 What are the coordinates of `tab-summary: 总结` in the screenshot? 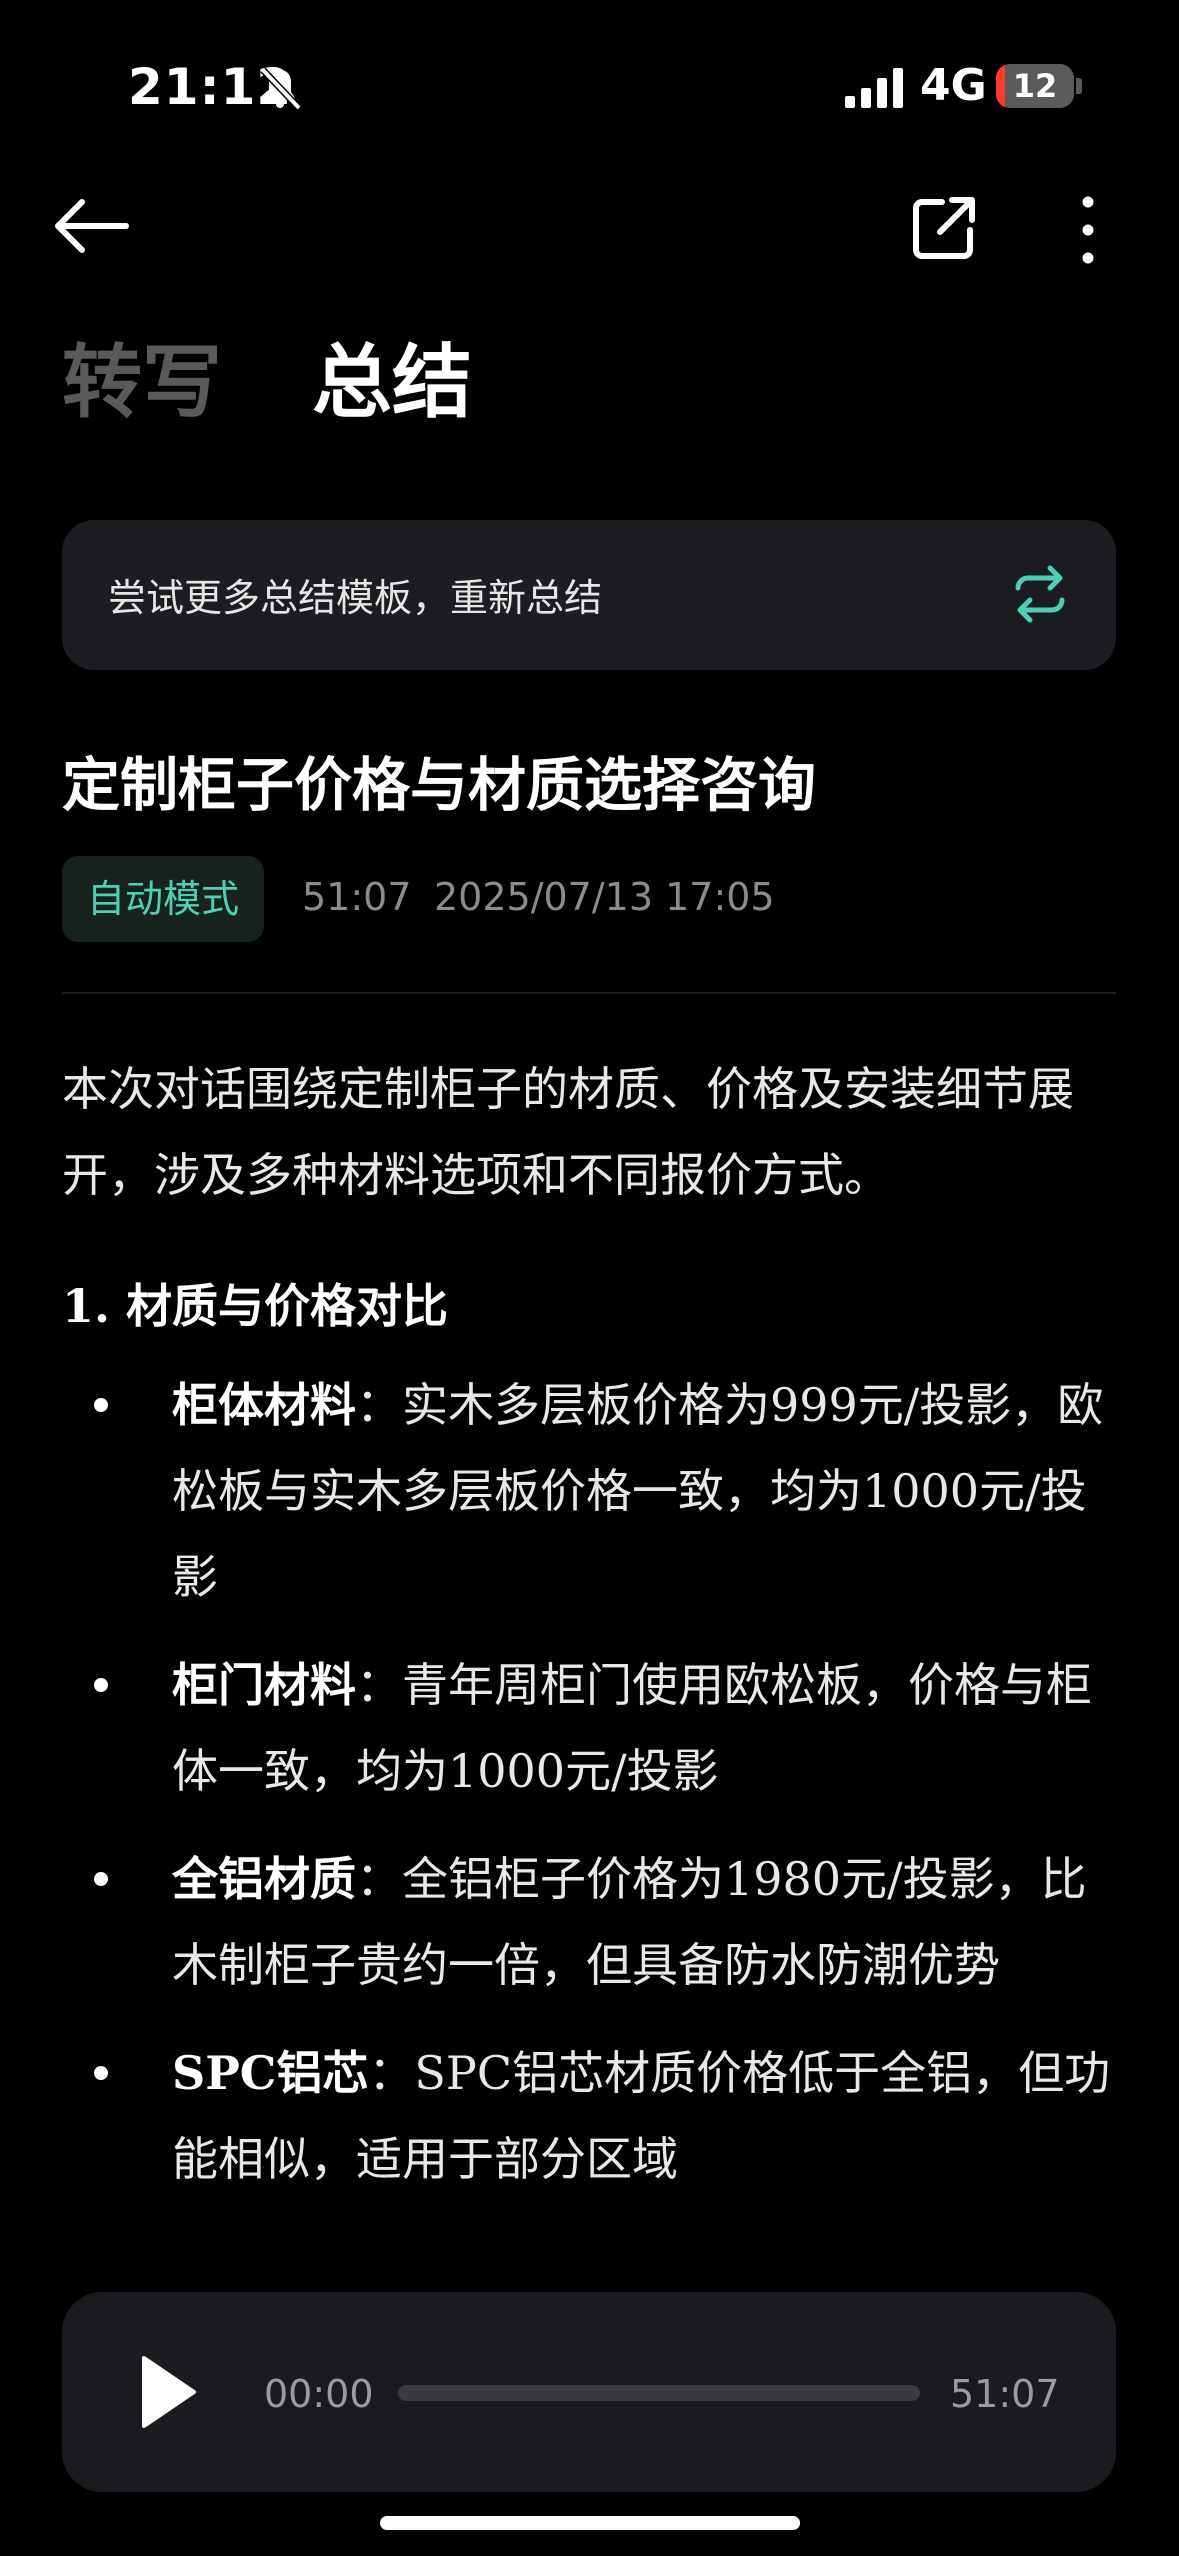 It's located at (392, 376).